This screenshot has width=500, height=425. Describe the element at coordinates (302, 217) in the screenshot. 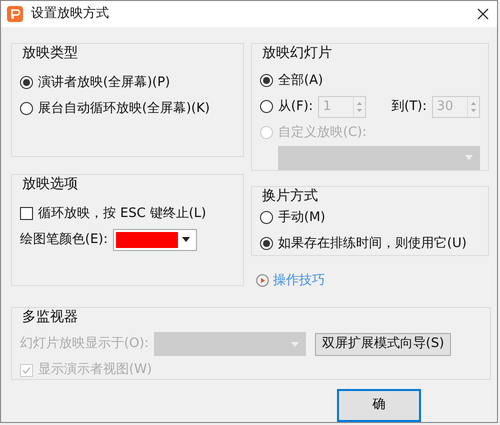

I see `option-label: 手动(M)` at that location.